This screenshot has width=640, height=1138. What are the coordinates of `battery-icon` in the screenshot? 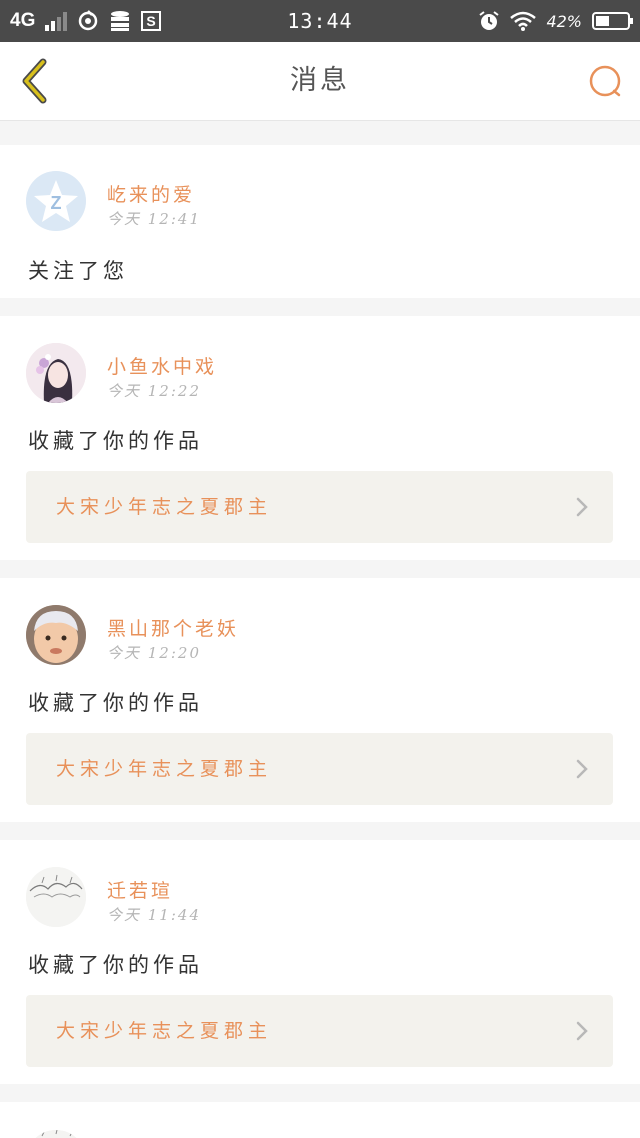 It's located at (612, 21).